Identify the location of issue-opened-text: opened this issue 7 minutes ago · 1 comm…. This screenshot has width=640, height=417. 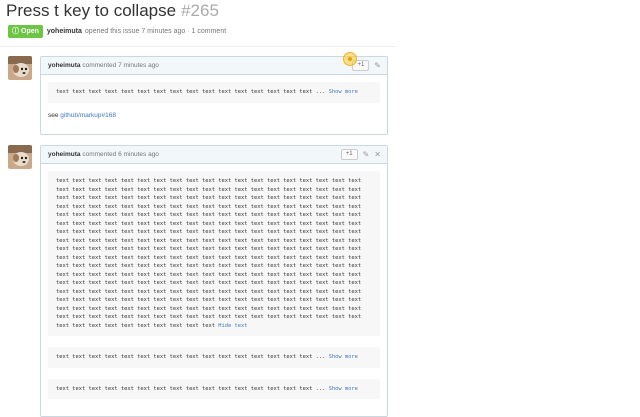
(155, 31).